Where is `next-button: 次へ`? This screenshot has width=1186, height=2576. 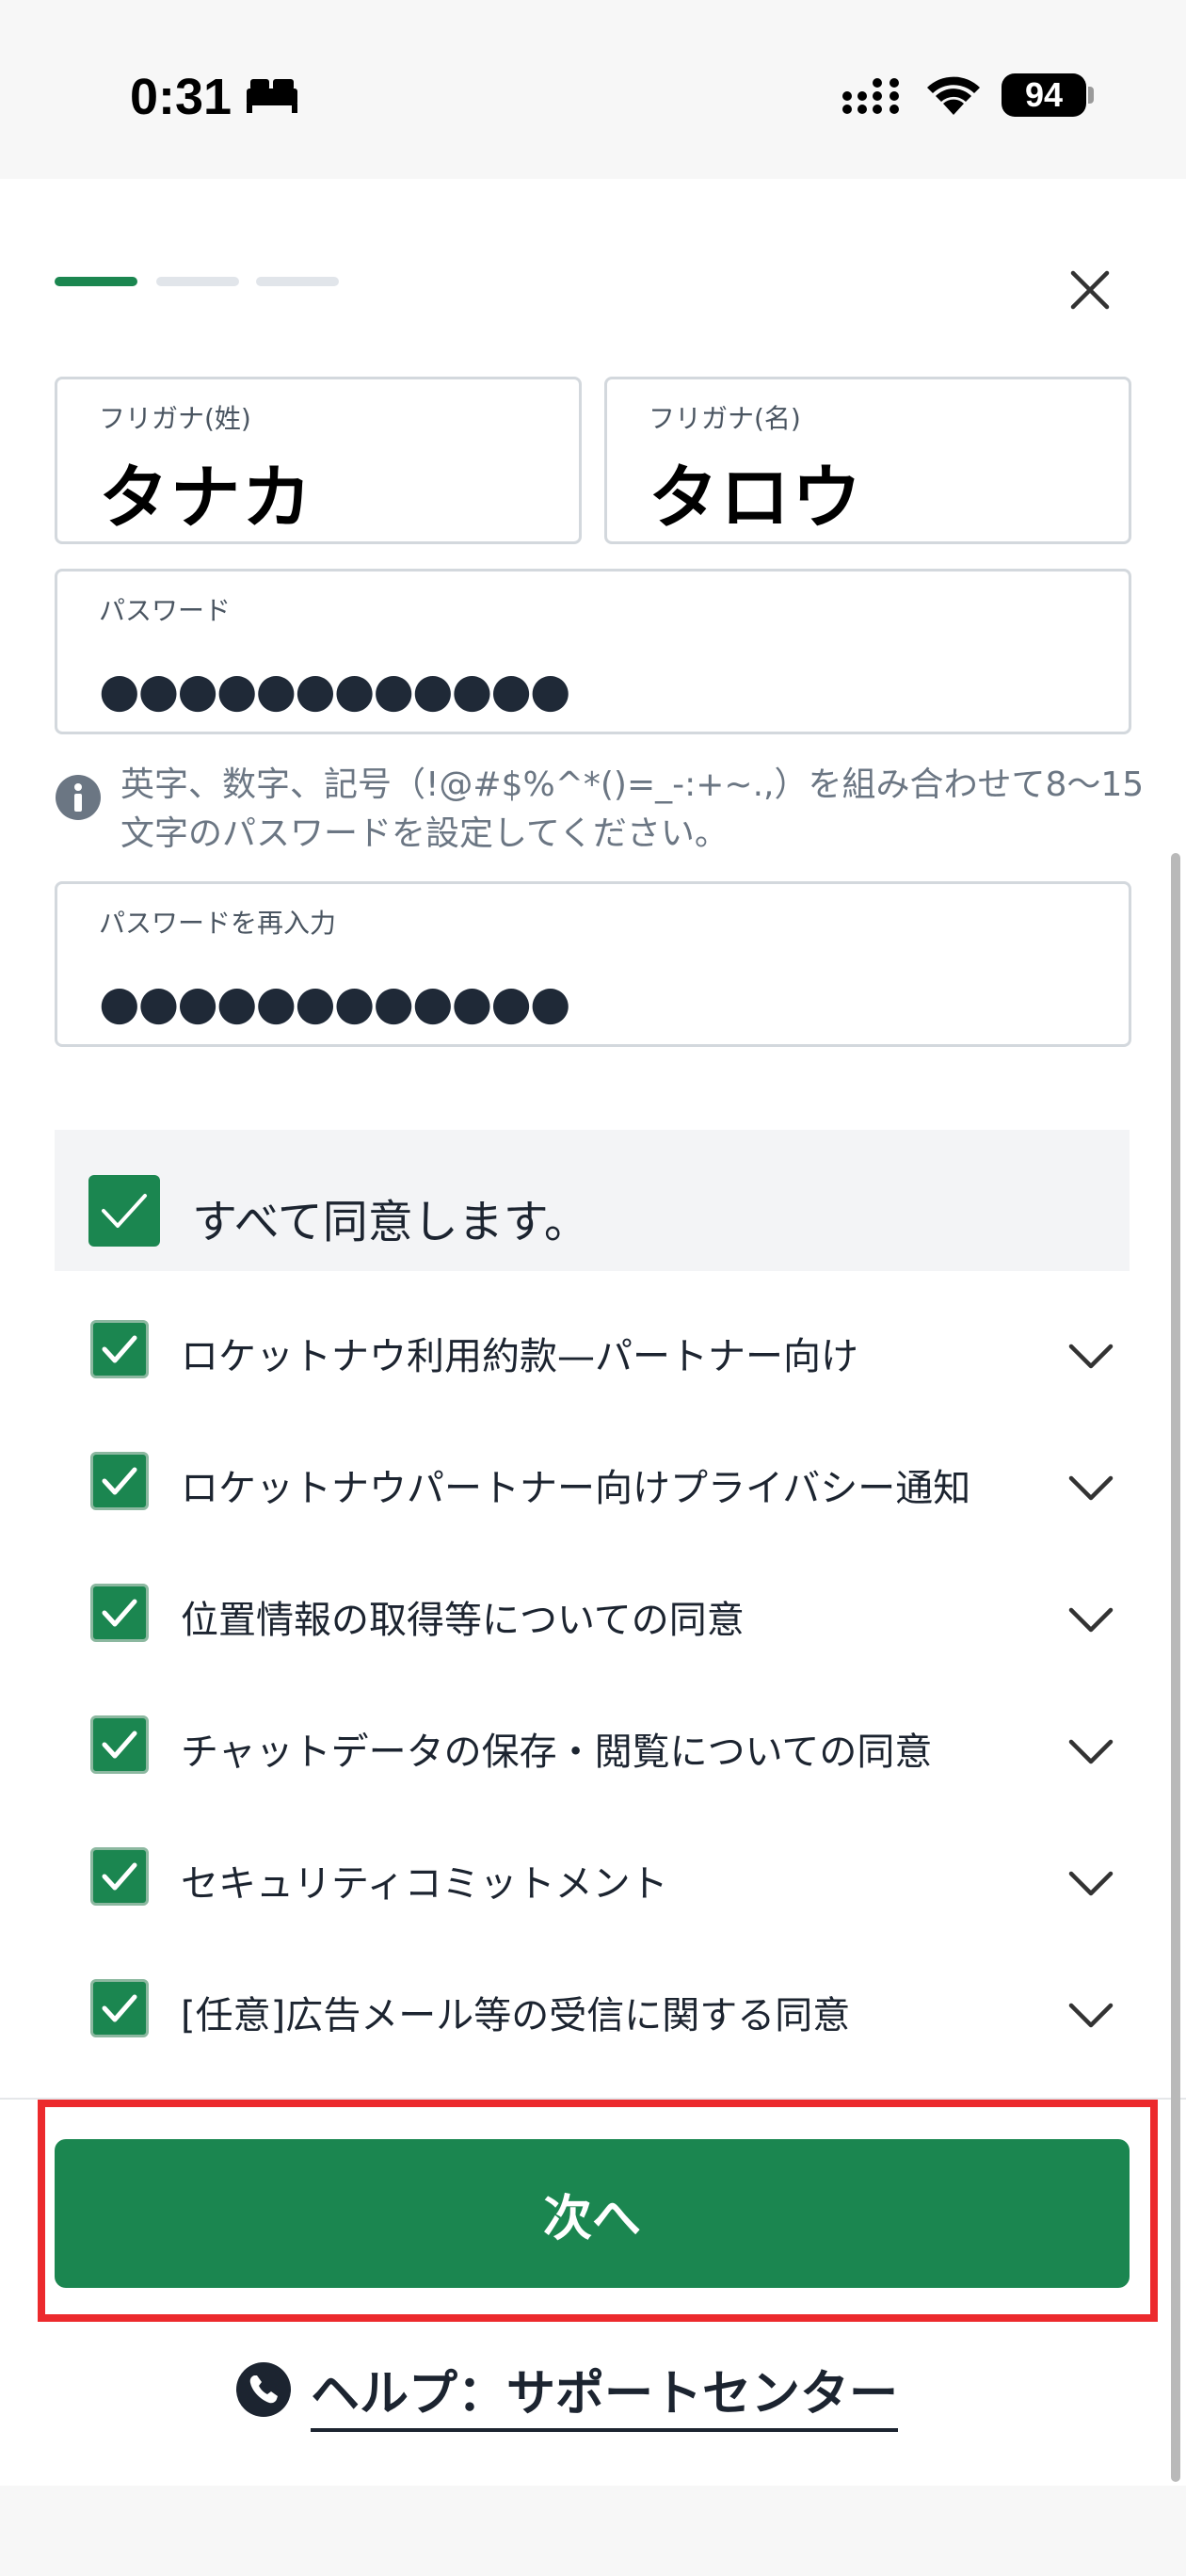 next-button: 次へ is located at coordinates (592, 2213).